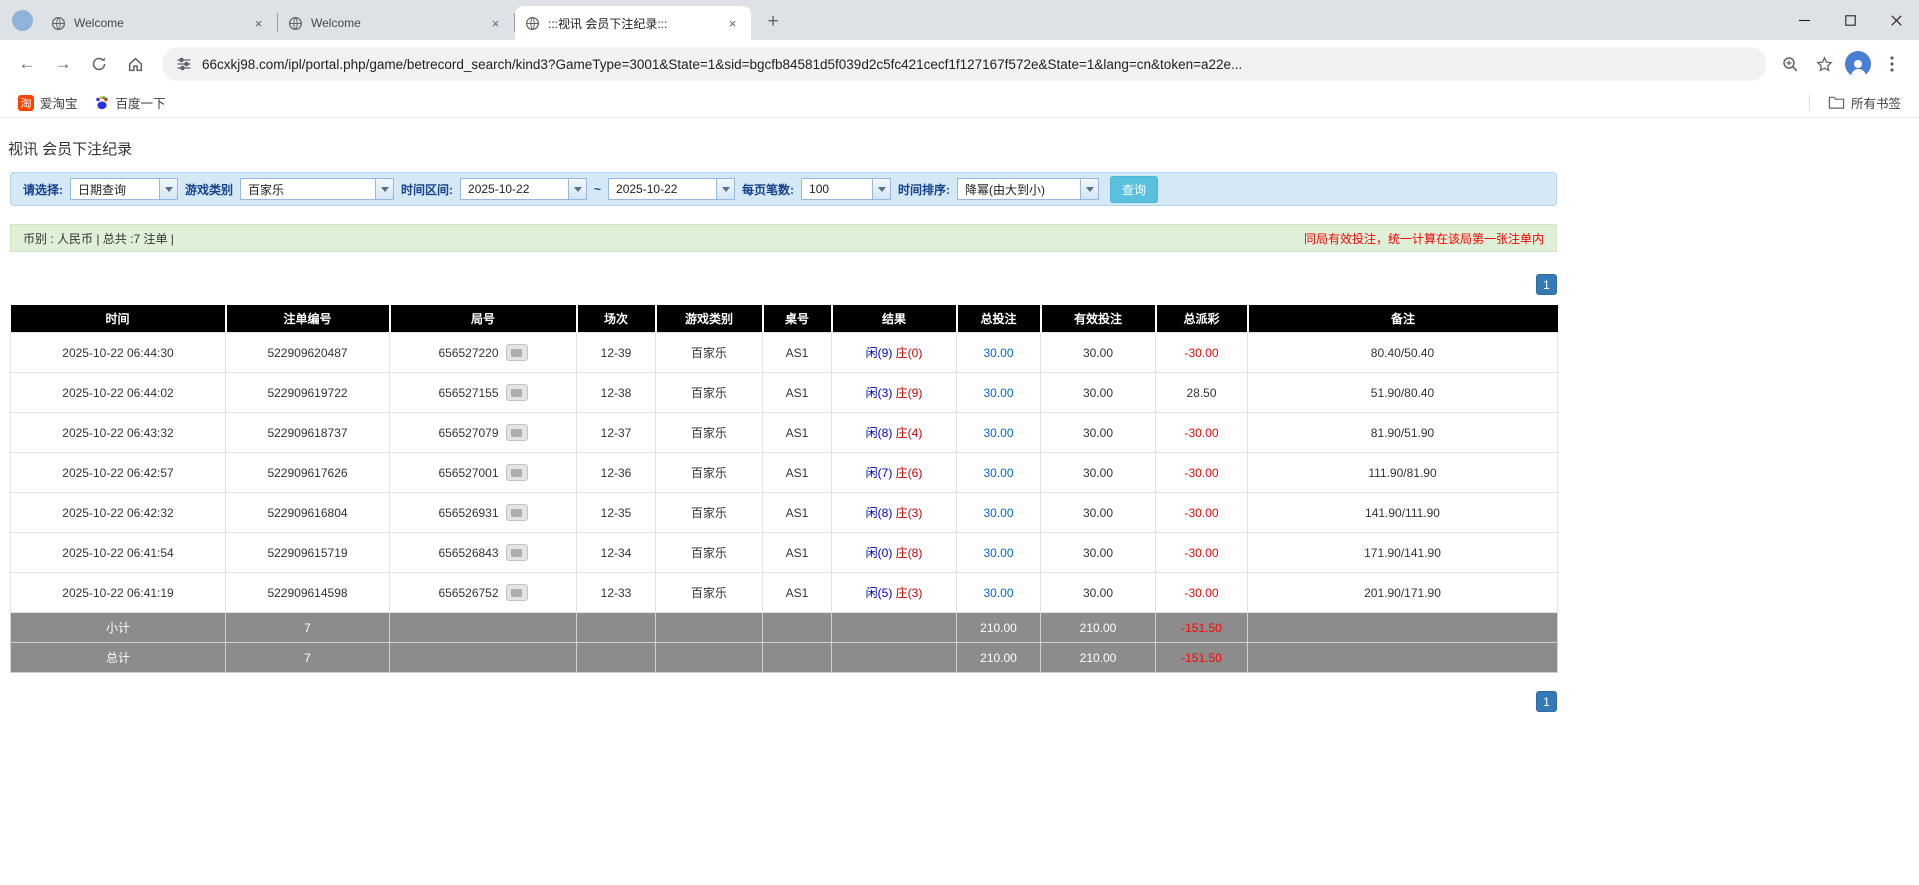 Image resolution: width=1919 pixels, height=885 pixels. Describe the element at coordinates (1790, 64) in the screenshot. I see `zoom-icon` at that location.